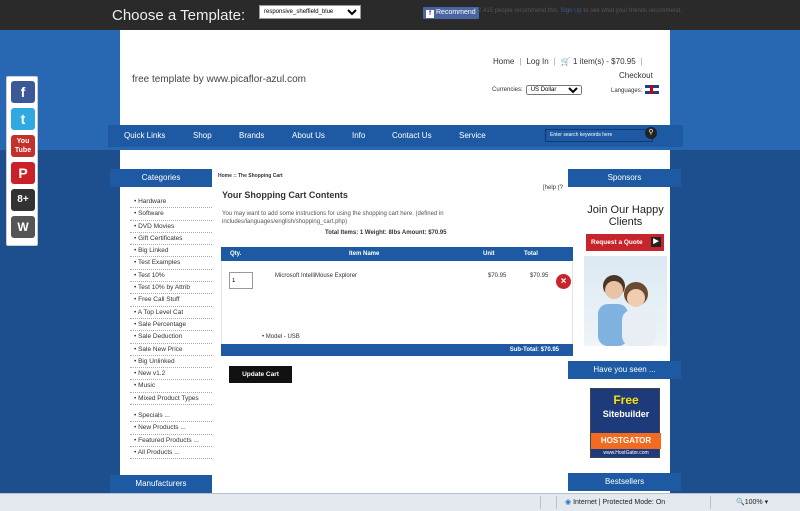 This screenshot has width=800, height=511. What do you see at coordinates (171, 239) in the screenshot?
I see `category-item: Gift Certificates` at bounding box center [171, 239].